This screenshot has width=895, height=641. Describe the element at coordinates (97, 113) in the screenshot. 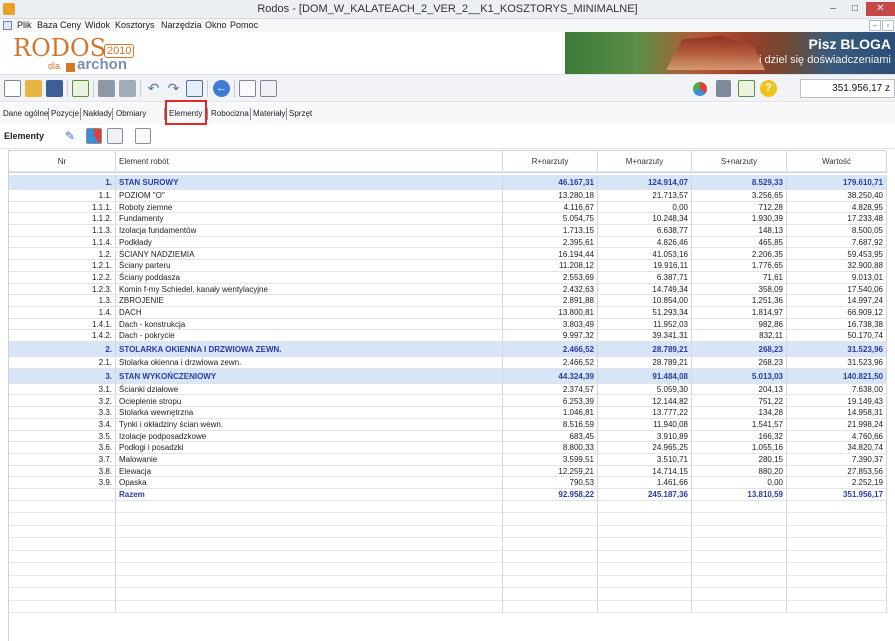

I see `tab-naklady: Nakłady` at that location.